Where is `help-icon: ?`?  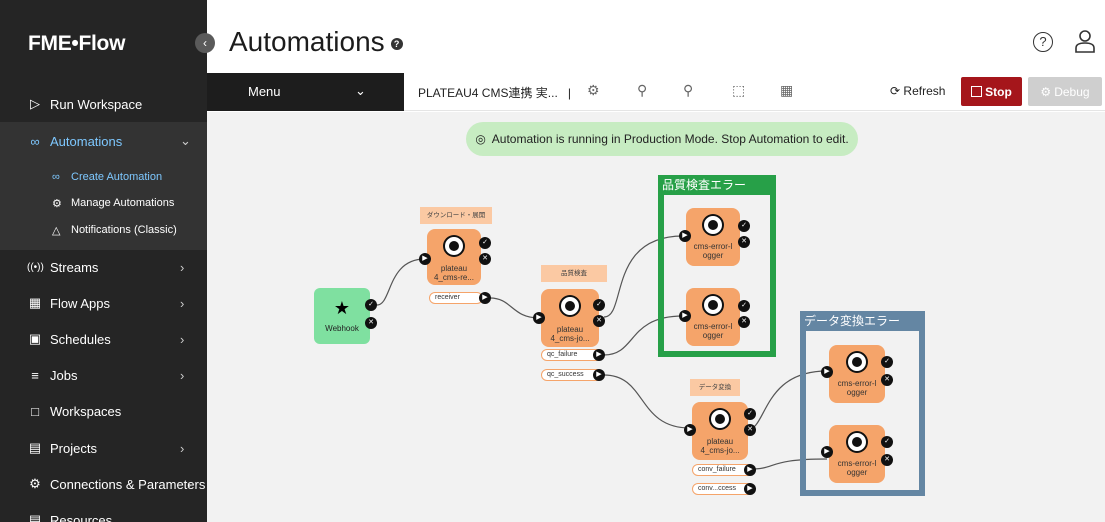 help-icon: ? is located at coordinates (1043, 42).